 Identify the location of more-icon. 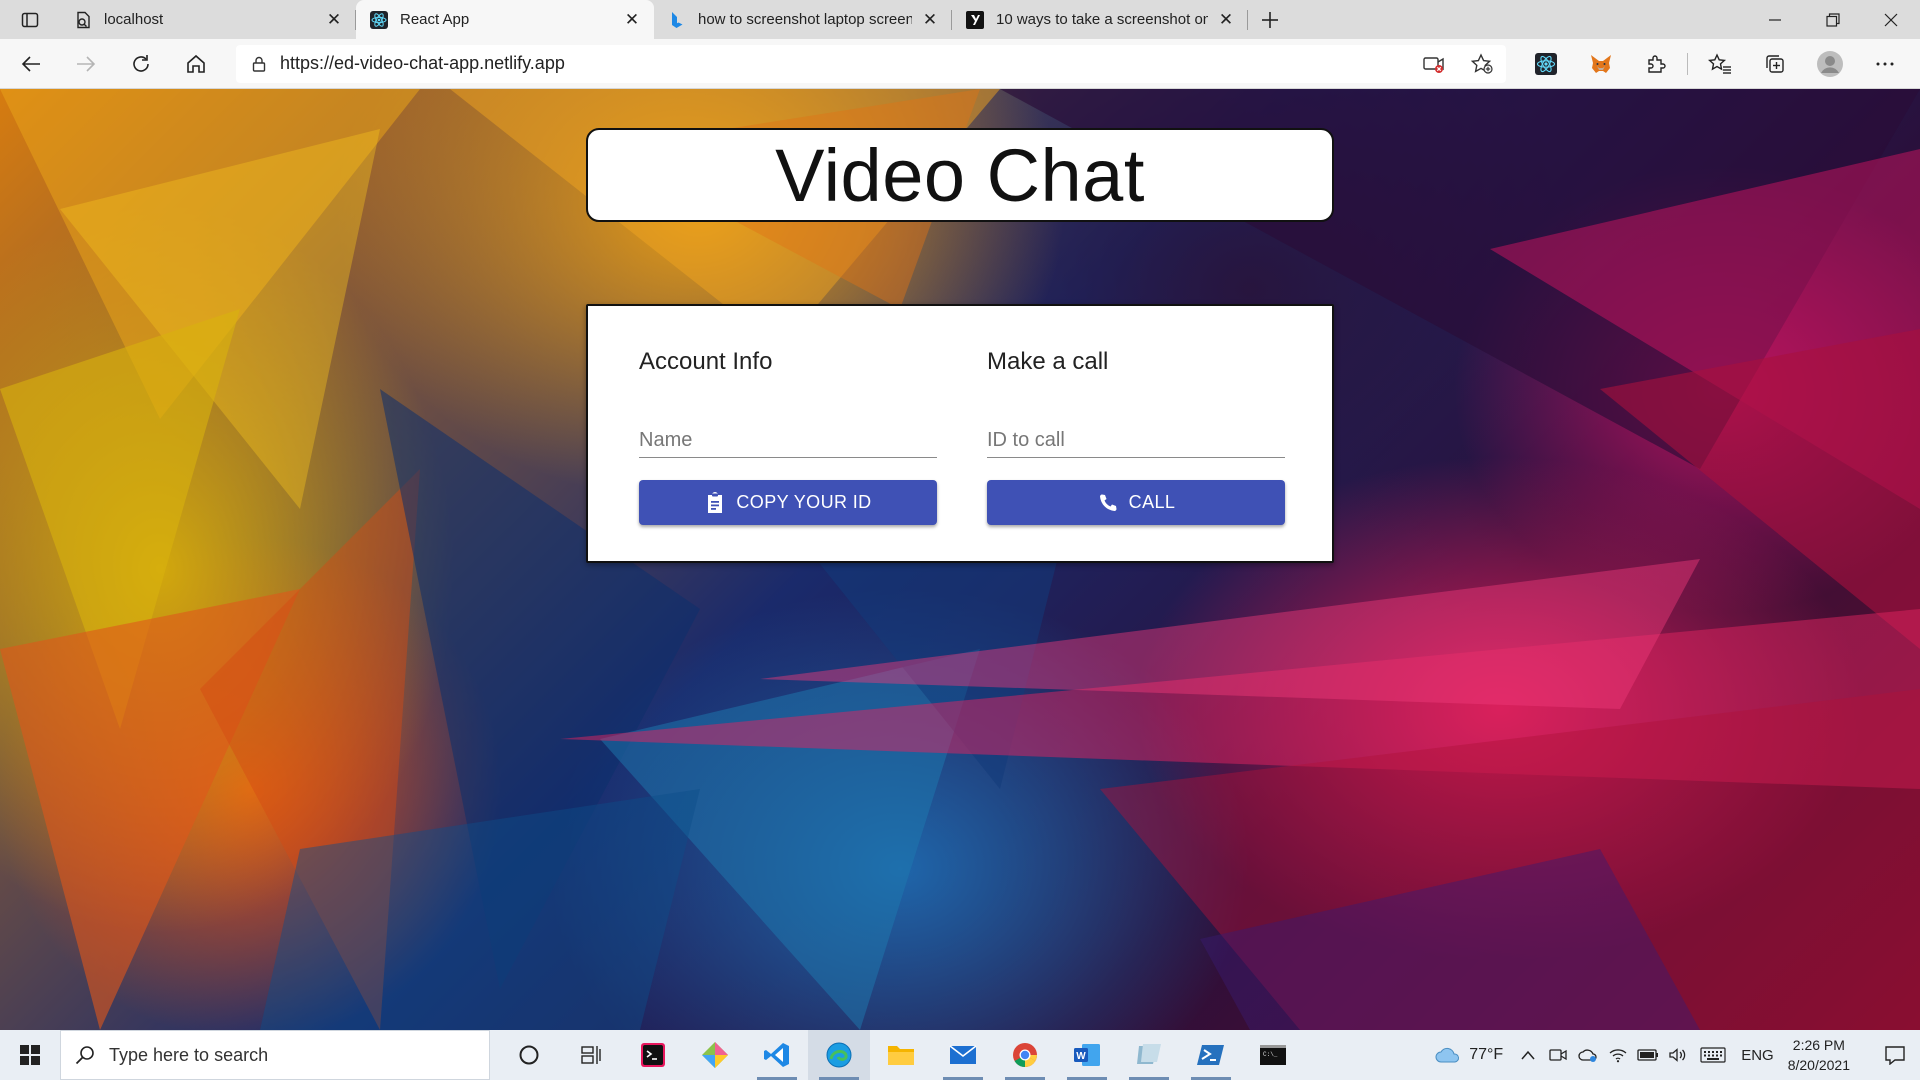
(1884, 63).